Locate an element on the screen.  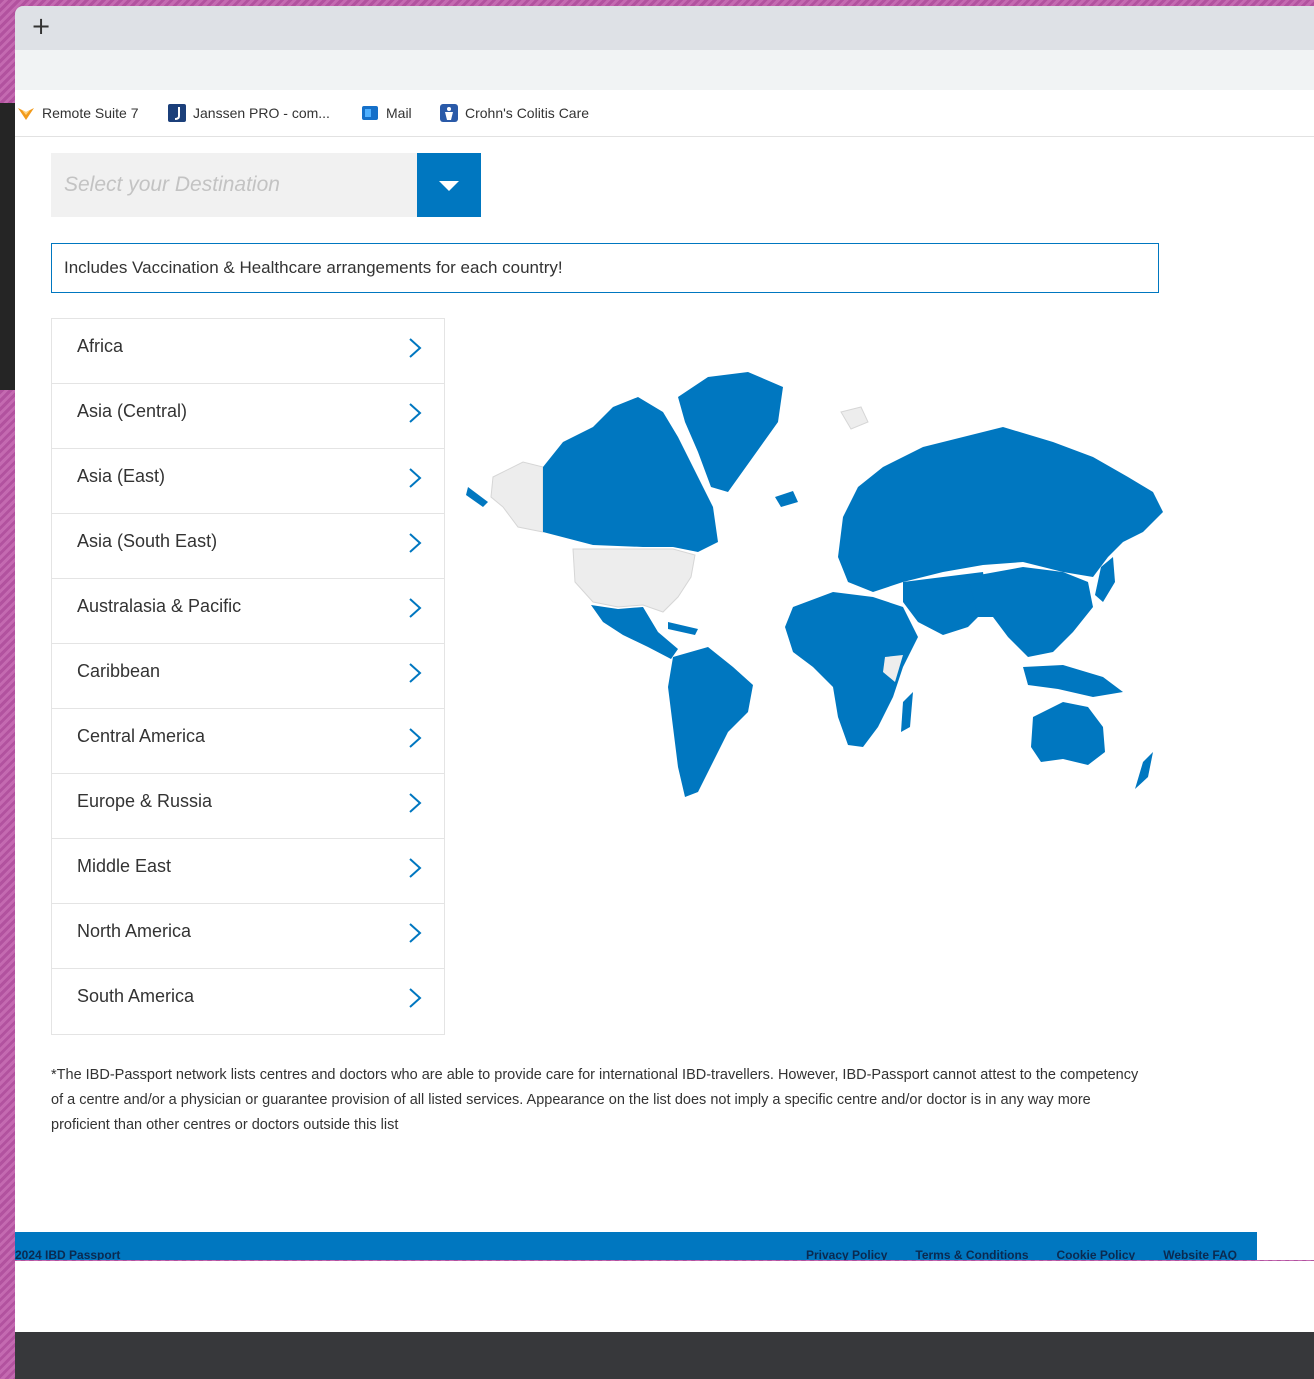
dropdown-button is located at coordinates (449, 185).